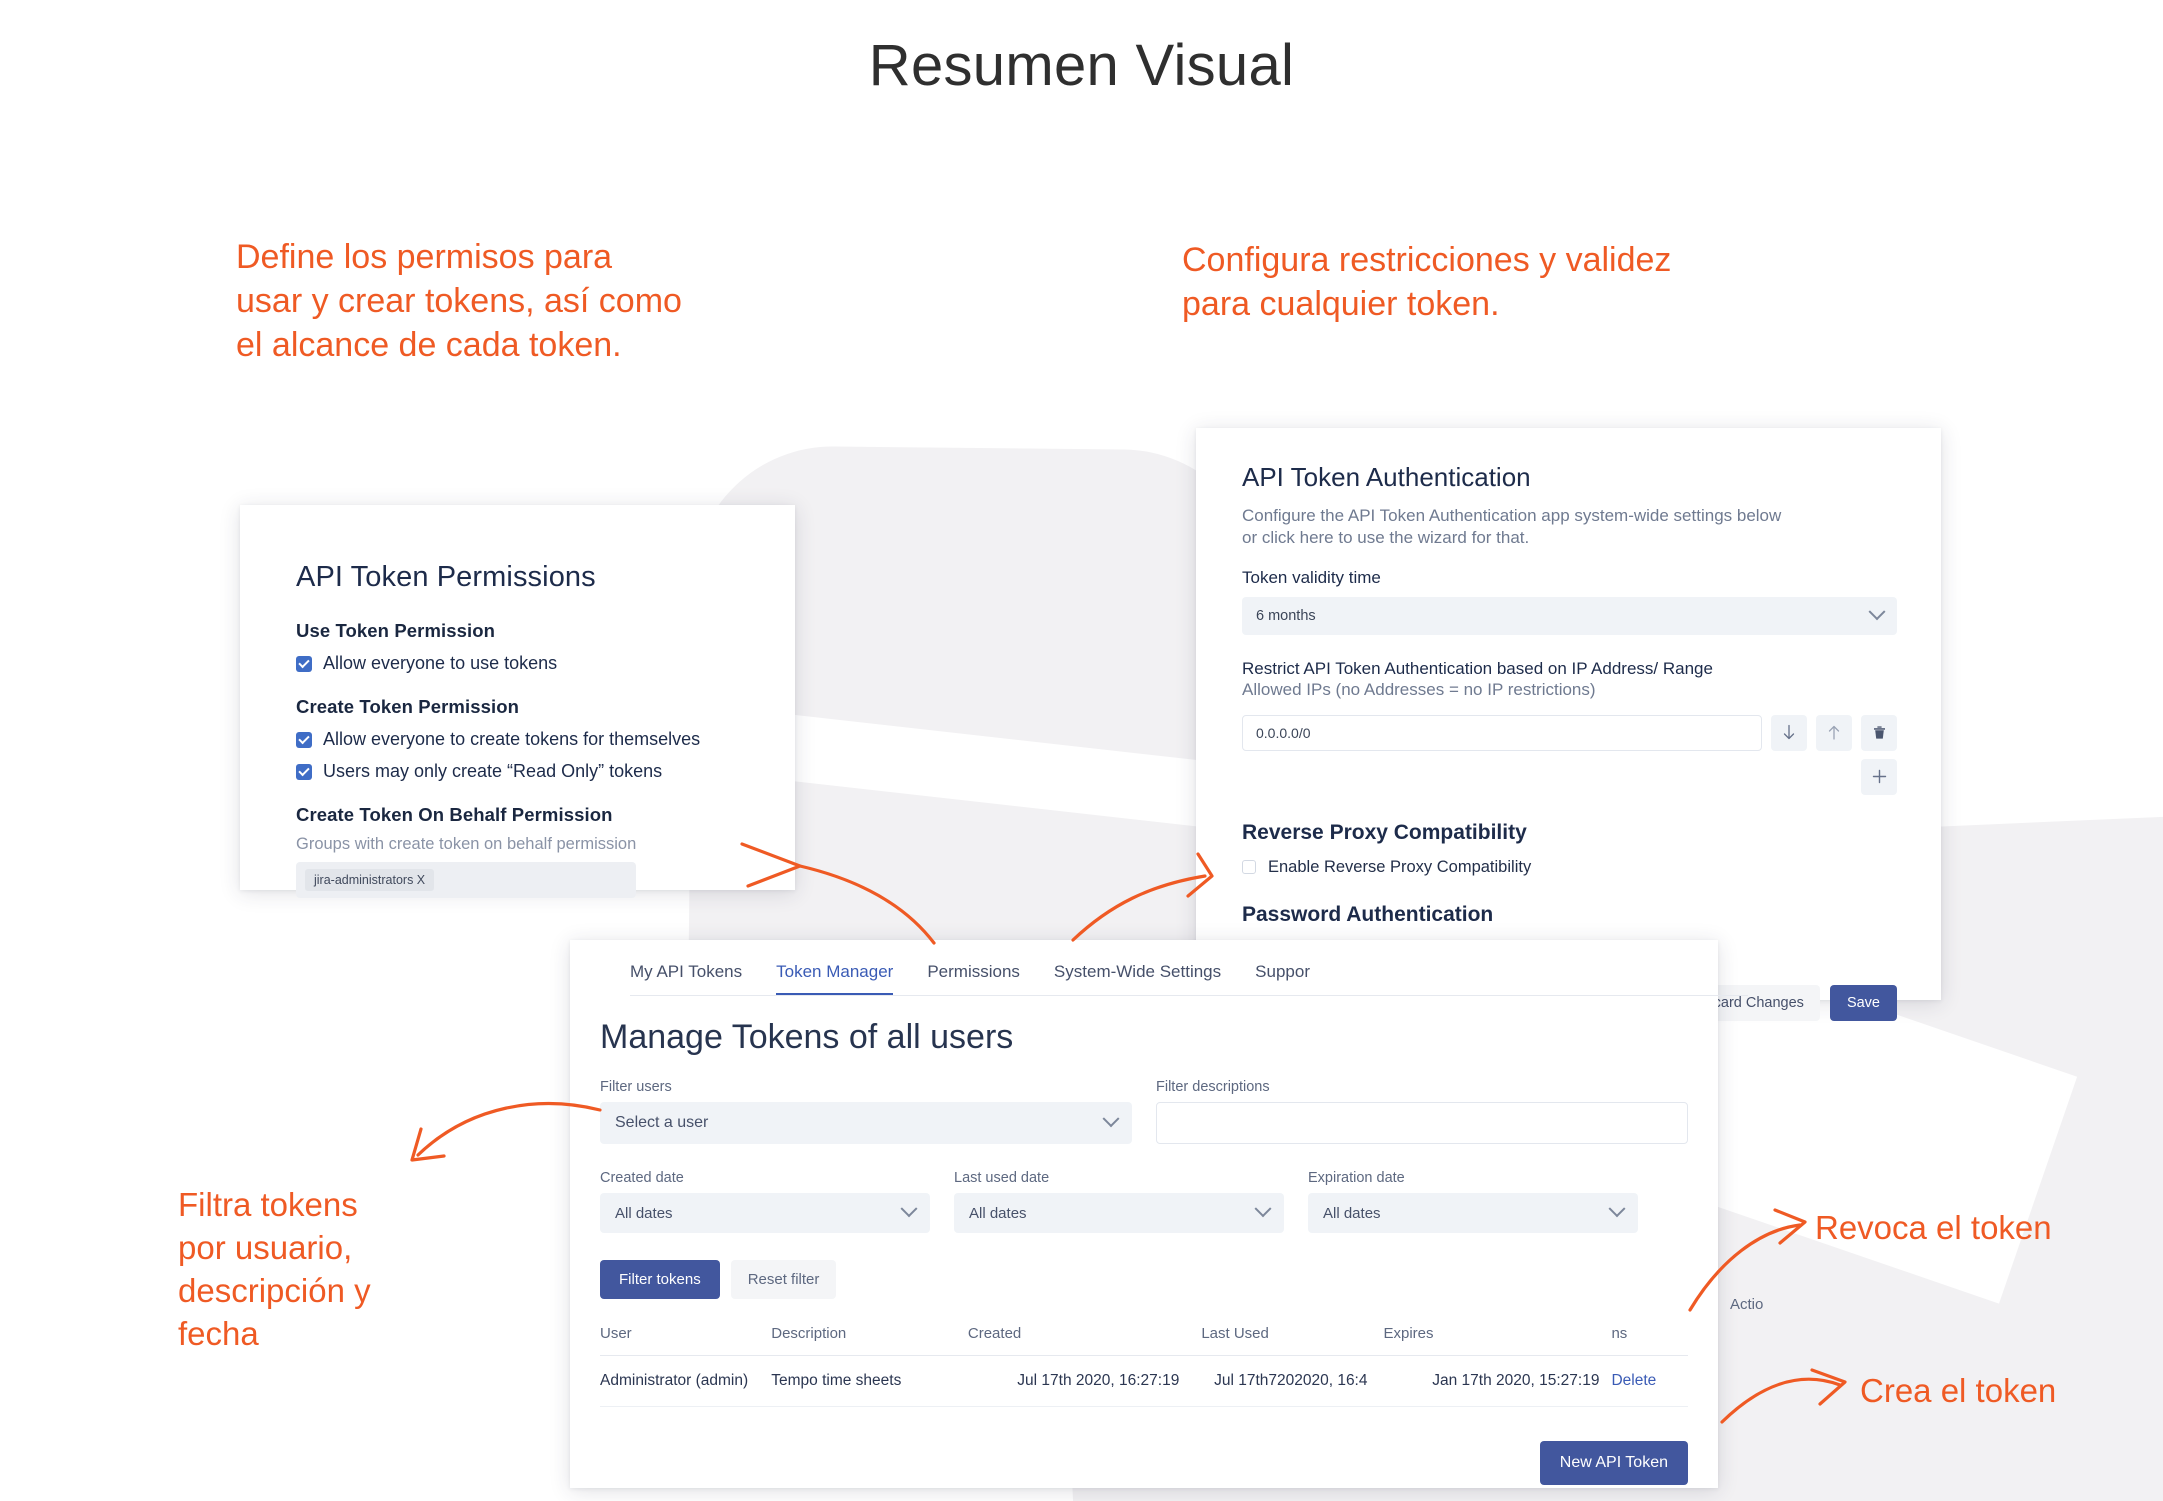 The image size is (2163, 1501). I want to click on page-title: Resumen Visual, so click(1081, 65).